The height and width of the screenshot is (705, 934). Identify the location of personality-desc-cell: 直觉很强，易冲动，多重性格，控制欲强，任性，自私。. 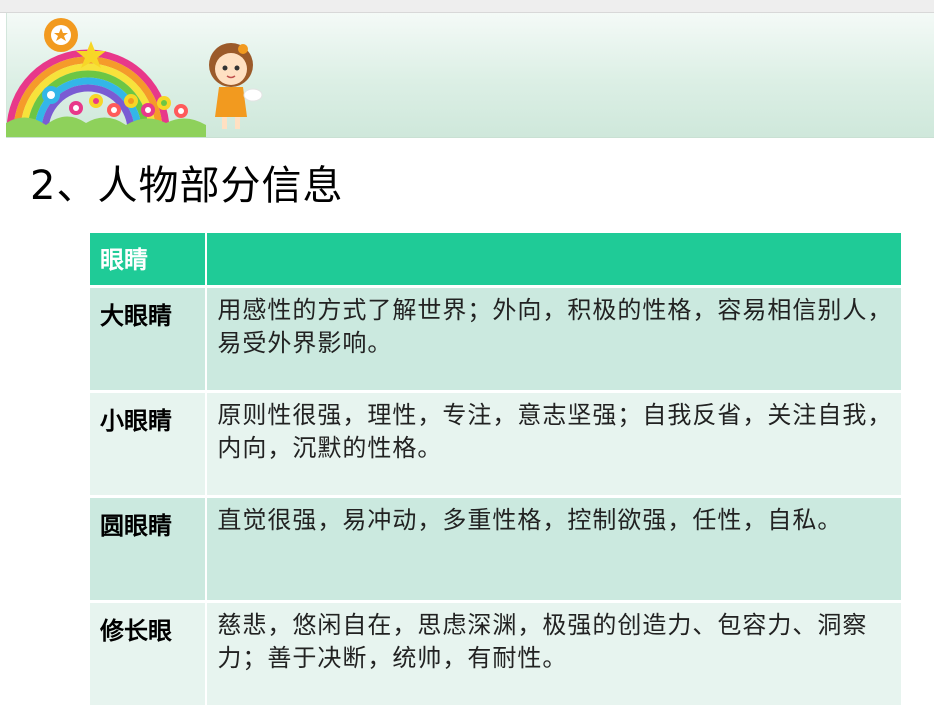
(553, 549).